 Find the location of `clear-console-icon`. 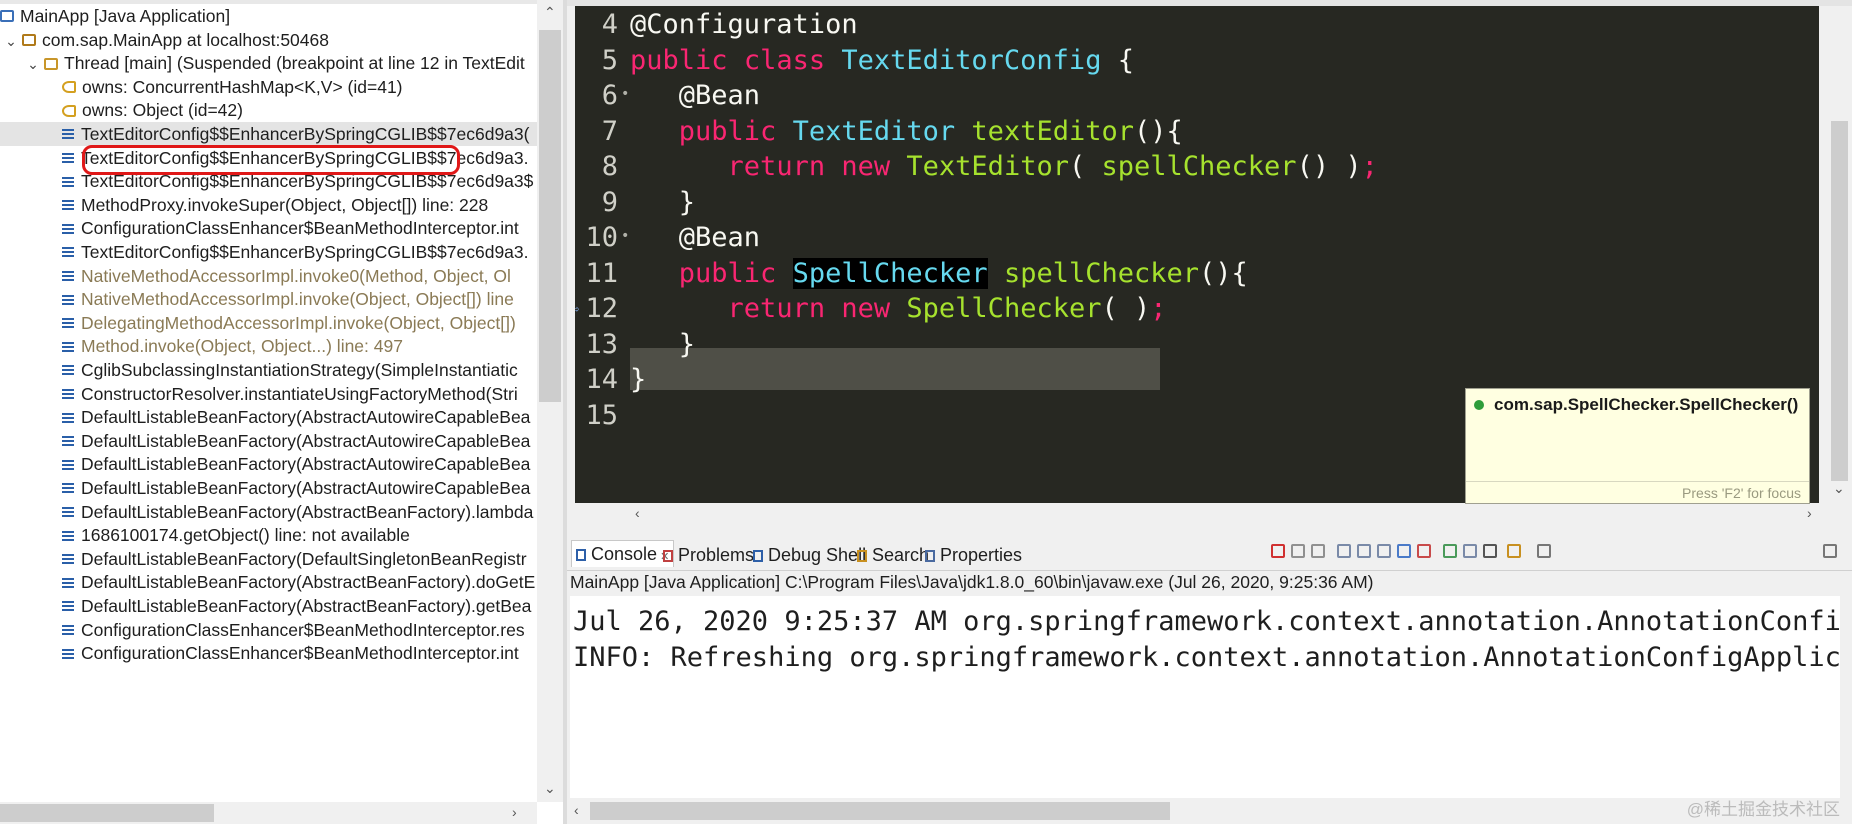

clear-console-icon is located at coordinates (1344, 551).